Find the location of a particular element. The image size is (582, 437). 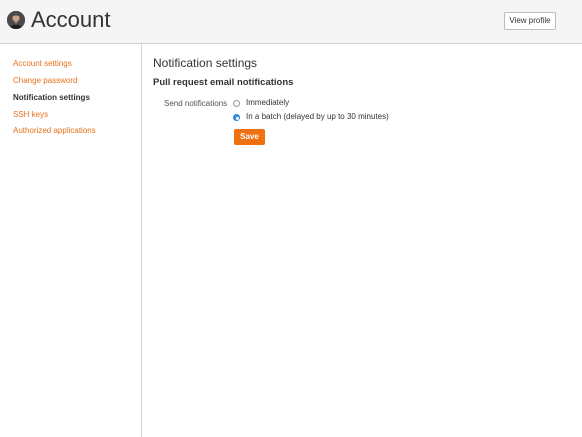

user-avatar-icon is located at coordinates (16, 20).